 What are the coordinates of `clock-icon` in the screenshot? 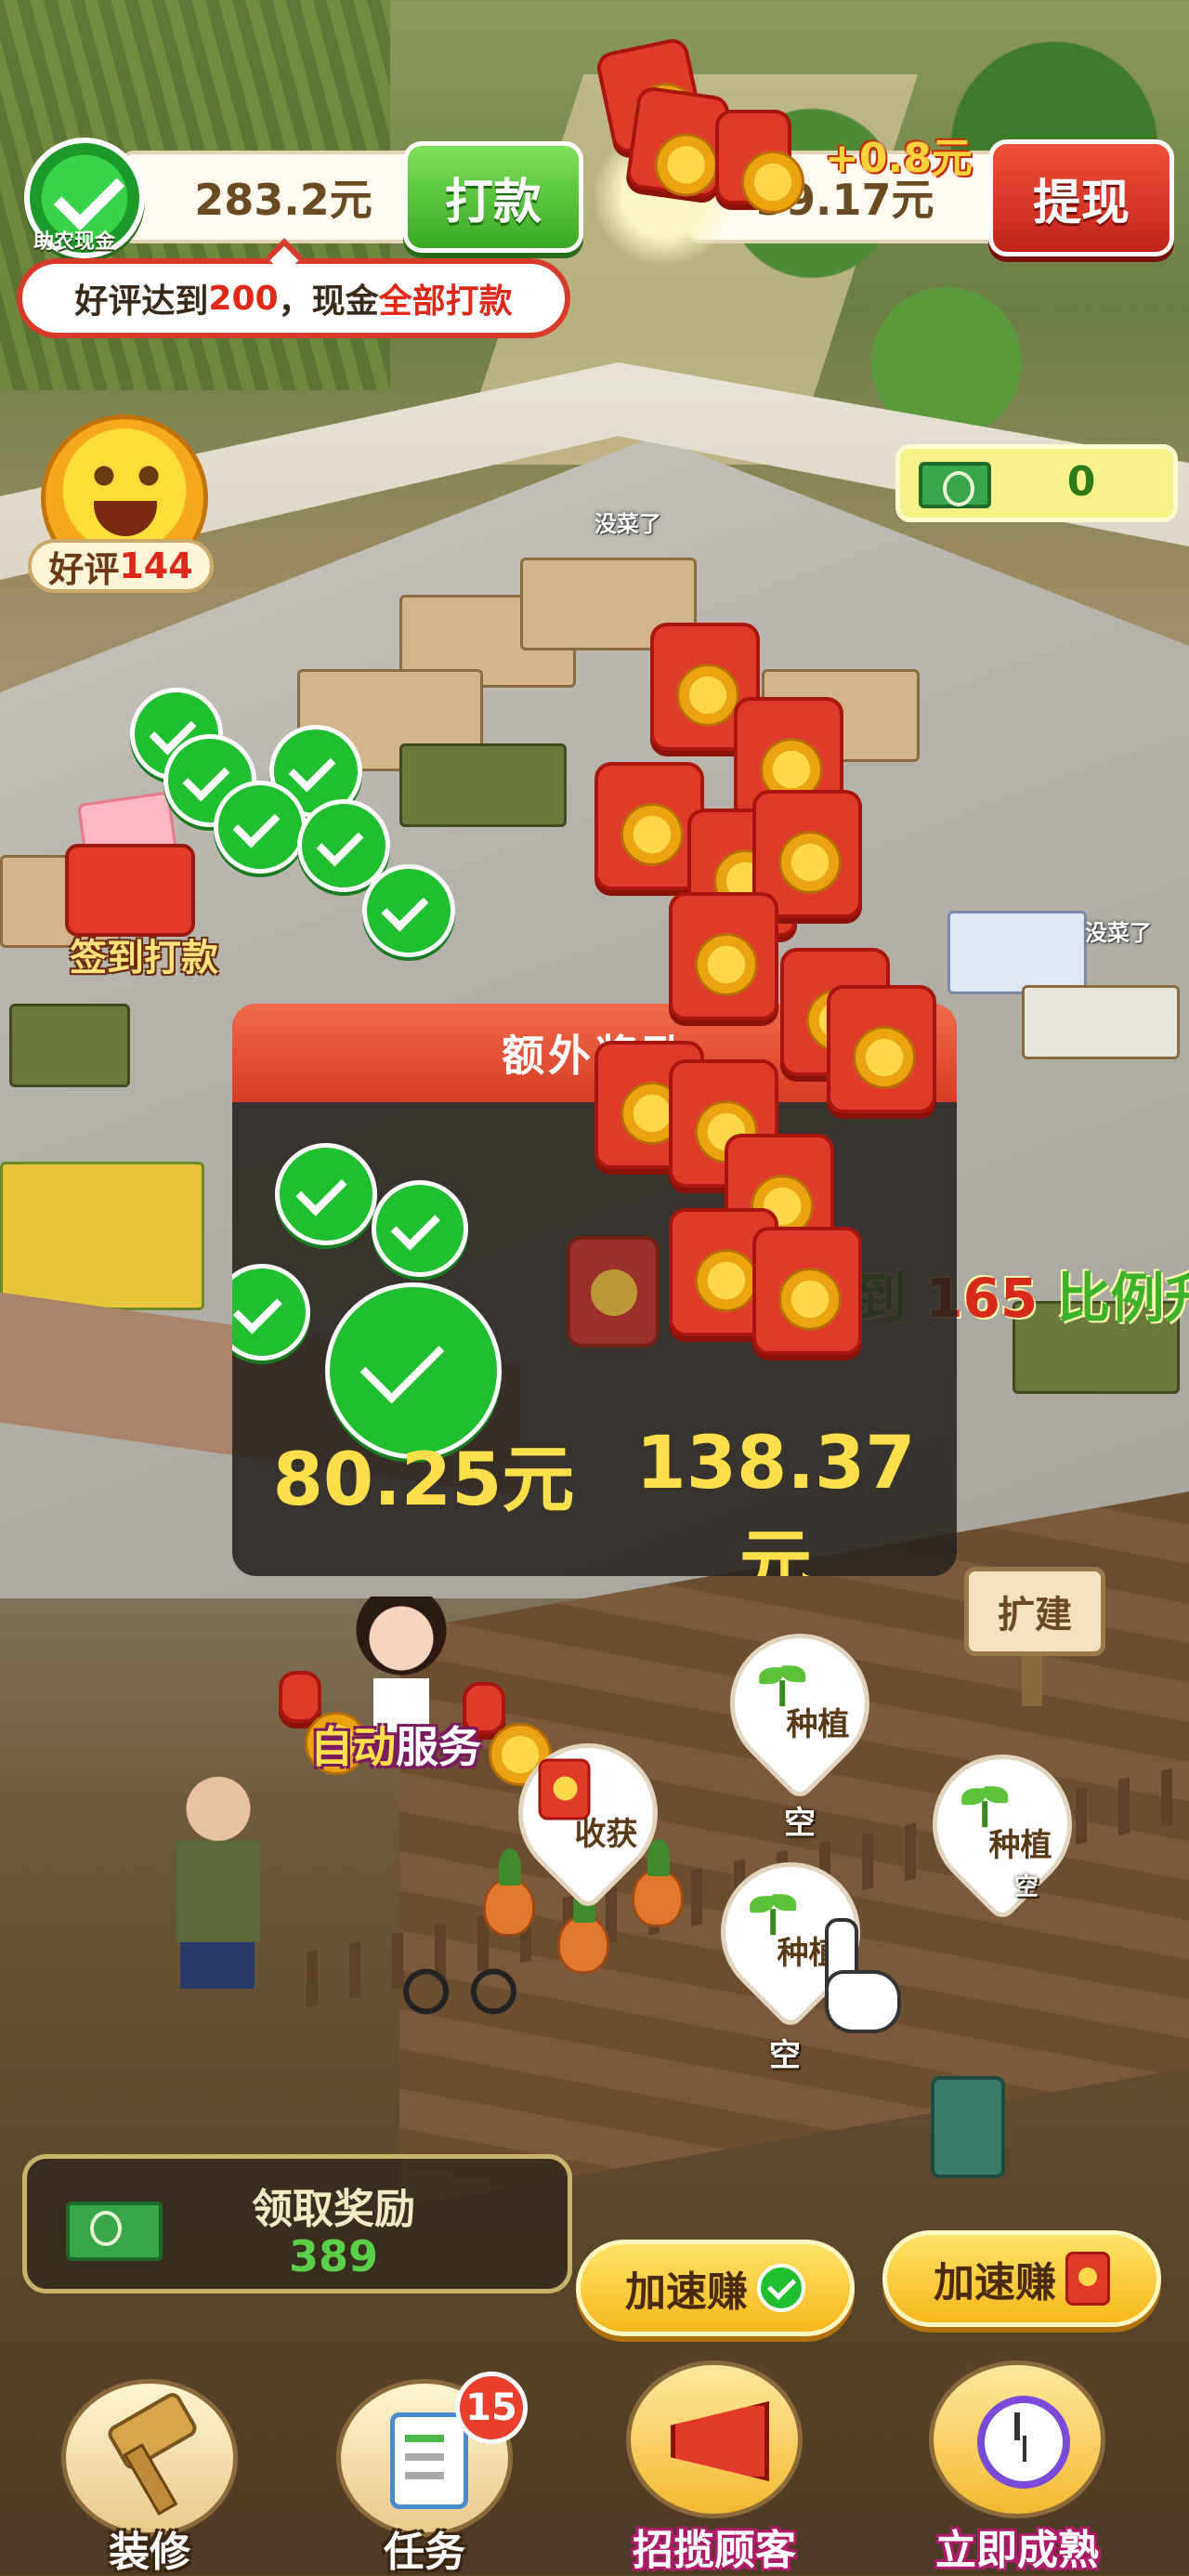 It's located at (1020, 2438).